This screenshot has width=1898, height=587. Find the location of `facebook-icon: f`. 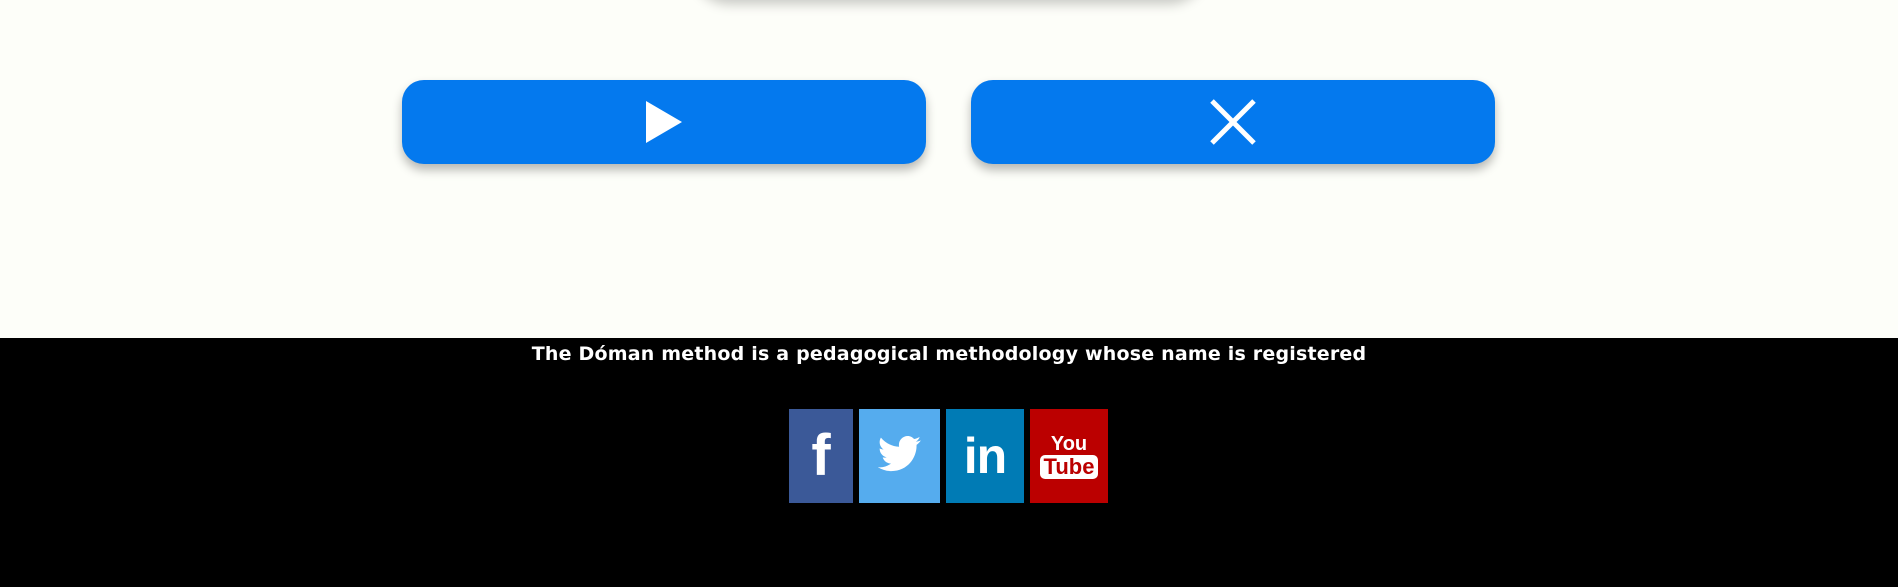

facebook-icon: f is located at coordinates (821, 455).